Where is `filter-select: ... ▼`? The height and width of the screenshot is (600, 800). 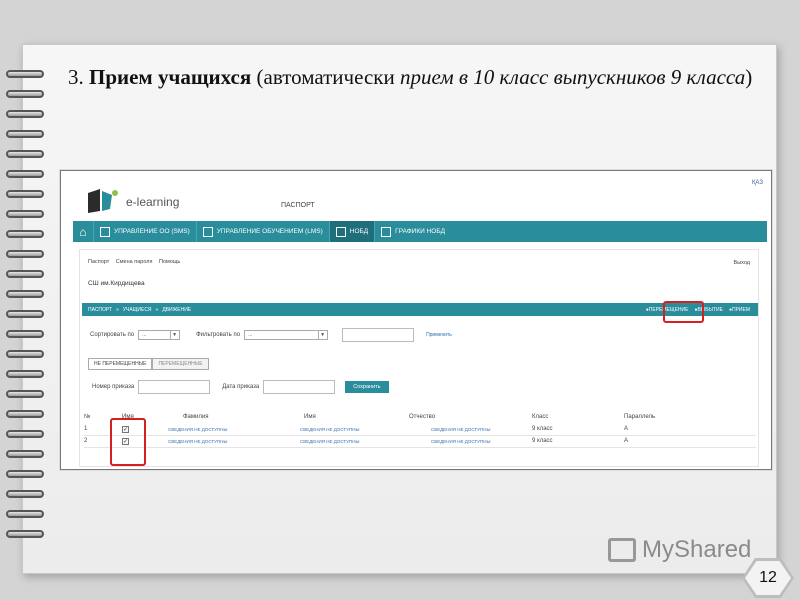 filter-select: ... ▼ is located at coordinates (286, 335).